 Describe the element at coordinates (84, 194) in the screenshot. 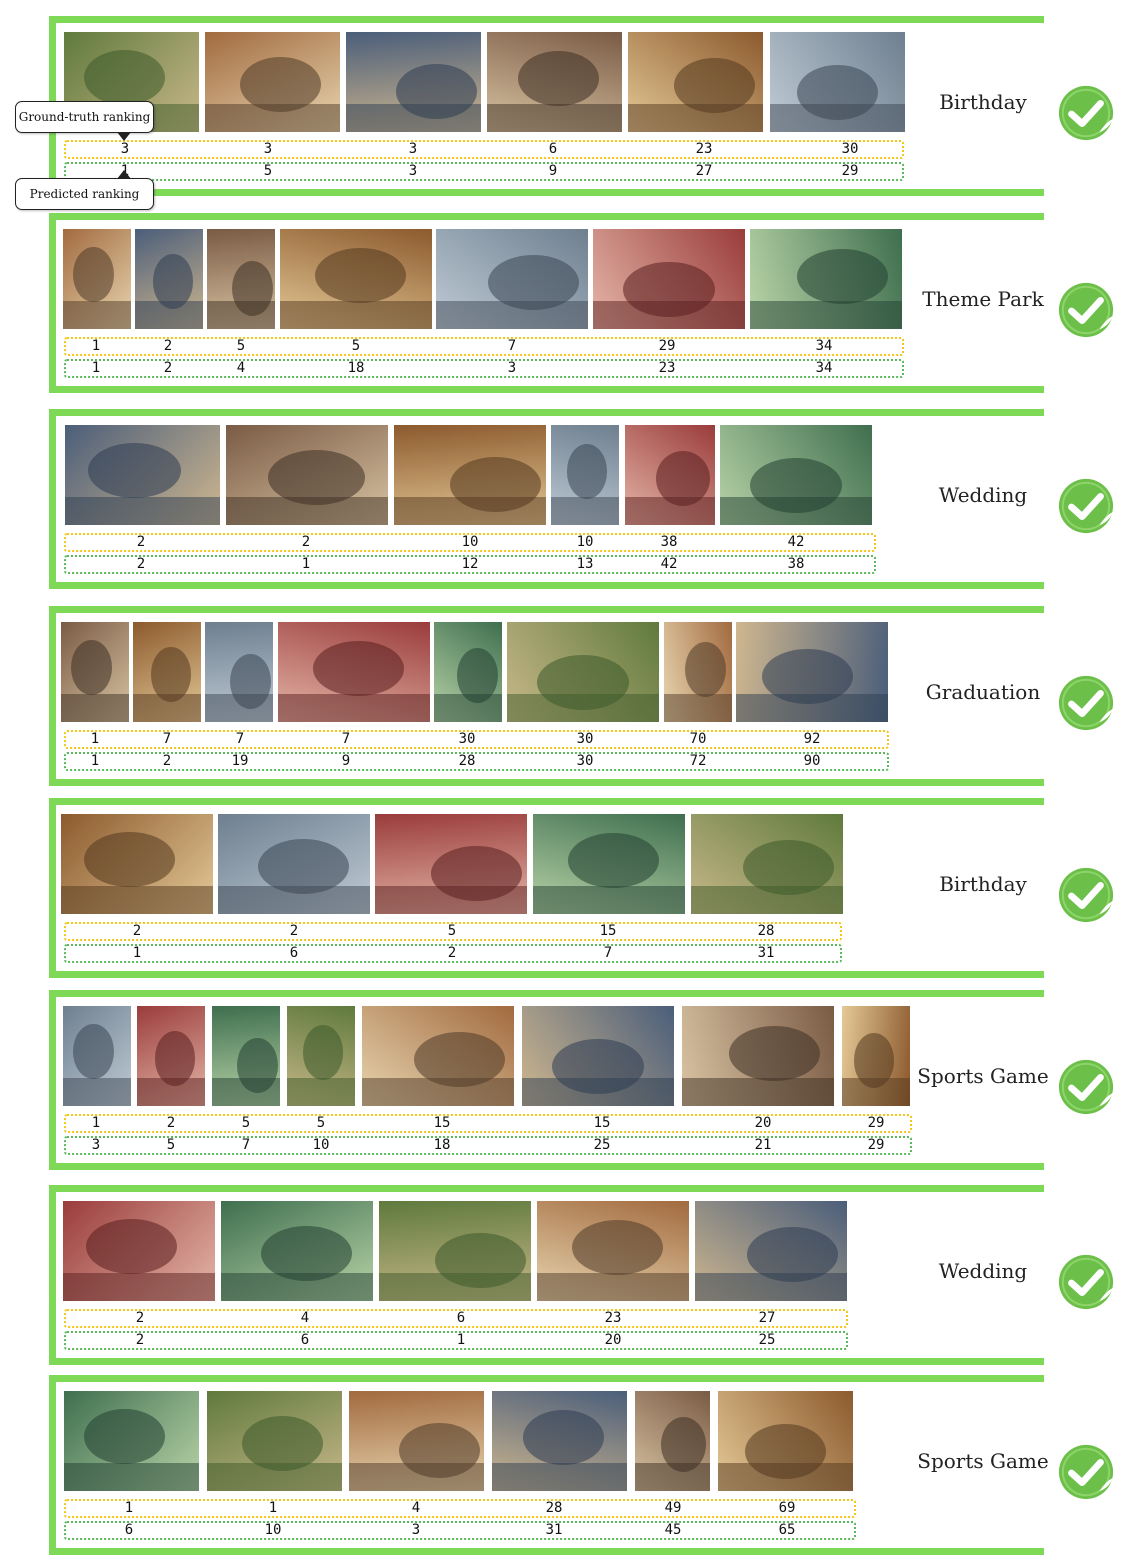

I see `predicted-callout: Predicted ranking` at that location.